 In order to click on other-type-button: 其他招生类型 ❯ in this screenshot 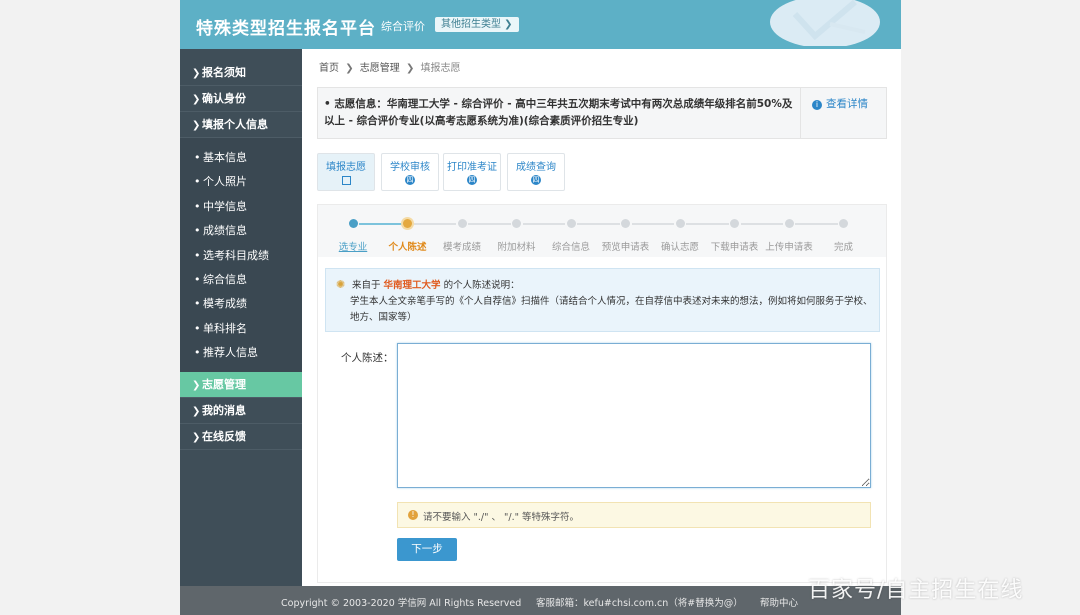, I will do `click(477, 24)`.